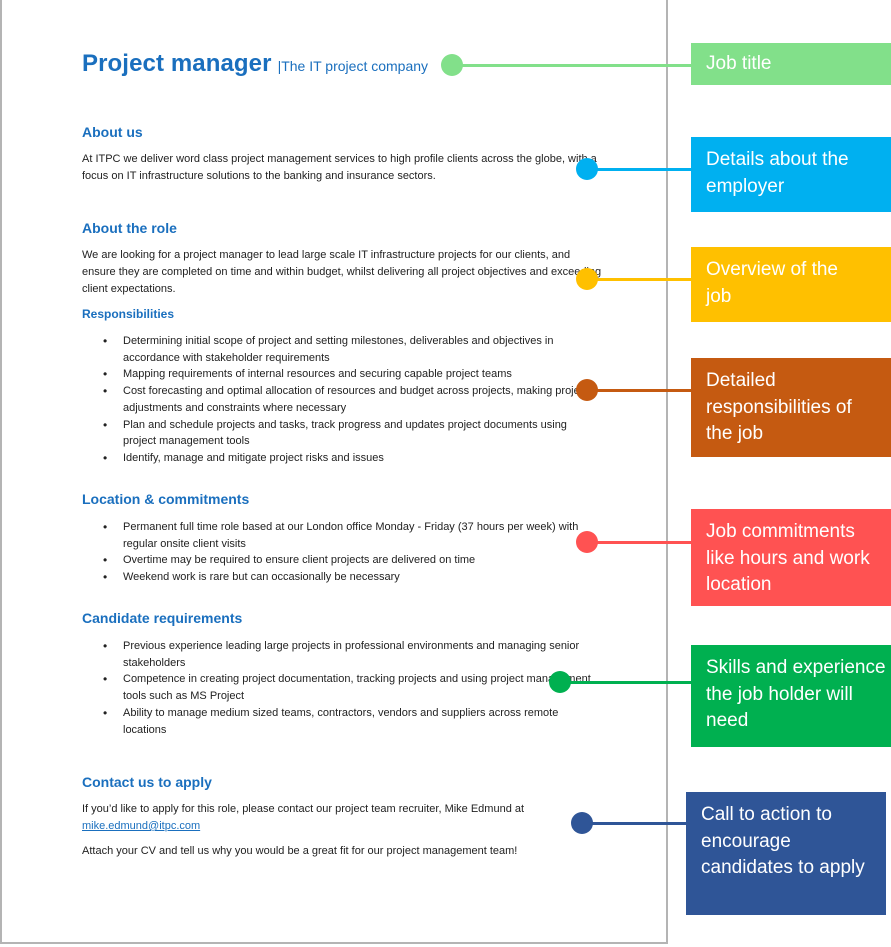 The image size is (891, 947). What do you see at coordinates (634, 823) in the screenshot?
I see `connector-line-call-to-action` at bounding box center [634, 823].